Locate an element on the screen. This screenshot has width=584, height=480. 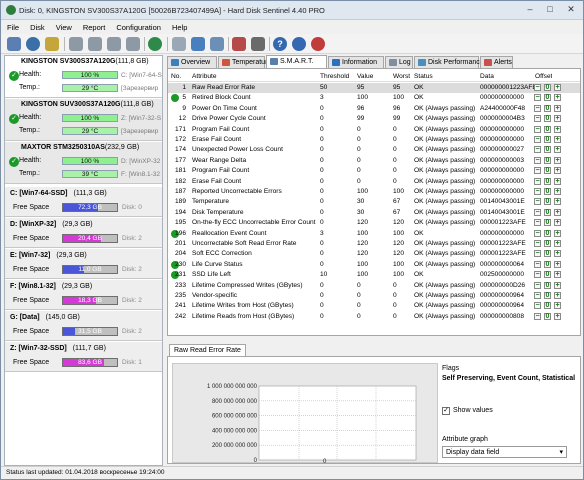
maximize-icon: □ is located at coordinates (550, 10).